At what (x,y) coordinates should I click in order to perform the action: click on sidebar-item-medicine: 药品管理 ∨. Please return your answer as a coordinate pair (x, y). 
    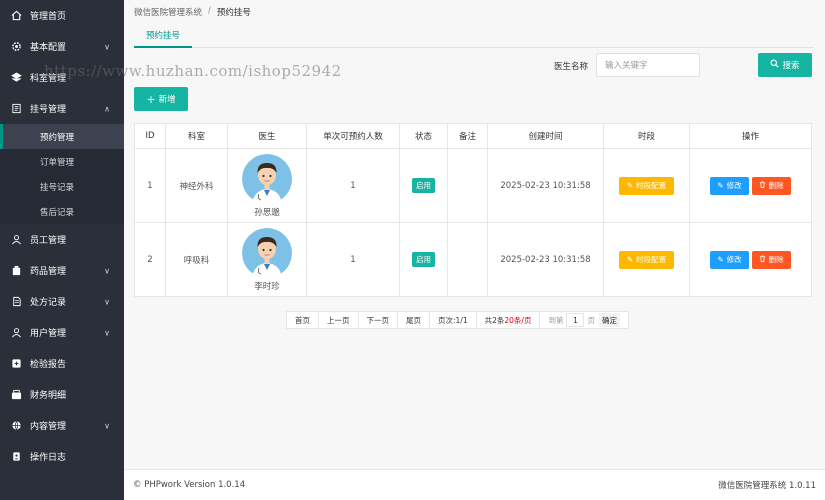
    Looking at the image, I should click on (62, 270).